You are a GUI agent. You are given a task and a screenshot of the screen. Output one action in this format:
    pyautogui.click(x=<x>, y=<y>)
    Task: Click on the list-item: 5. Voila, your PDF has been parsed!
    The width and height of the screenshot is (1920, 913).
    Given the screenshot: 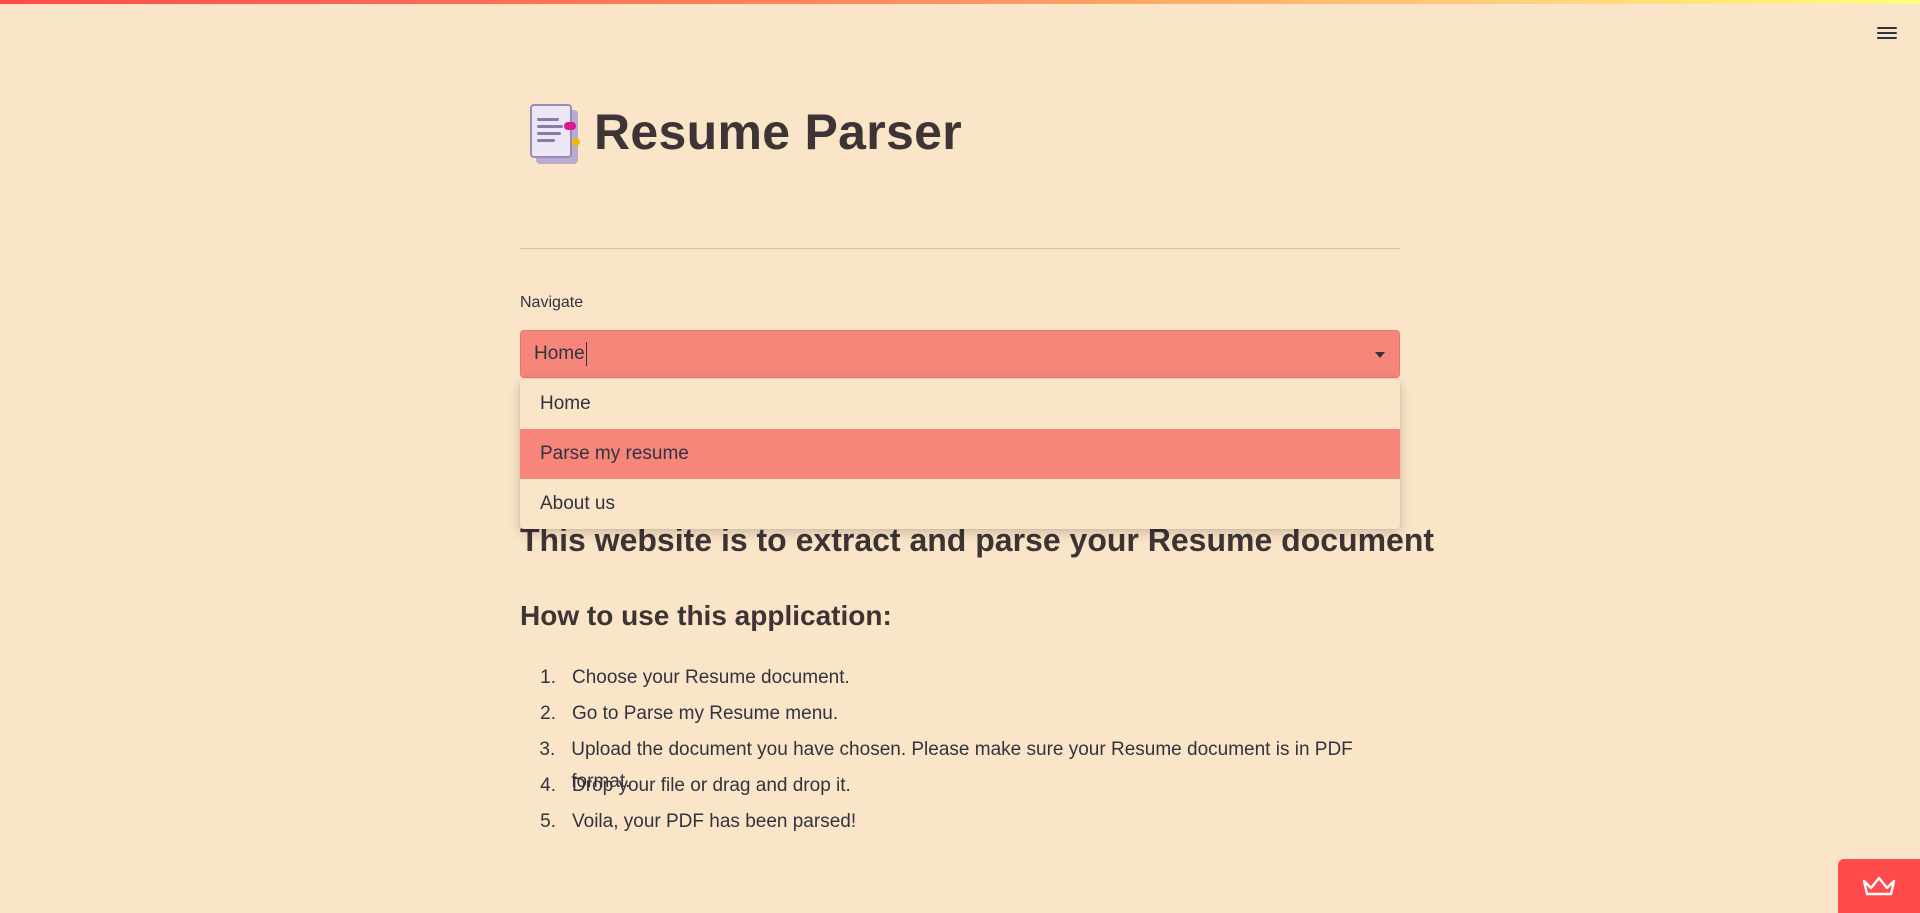 What is the action you would take?
    pyautogui.click(x=698, y=821)
    